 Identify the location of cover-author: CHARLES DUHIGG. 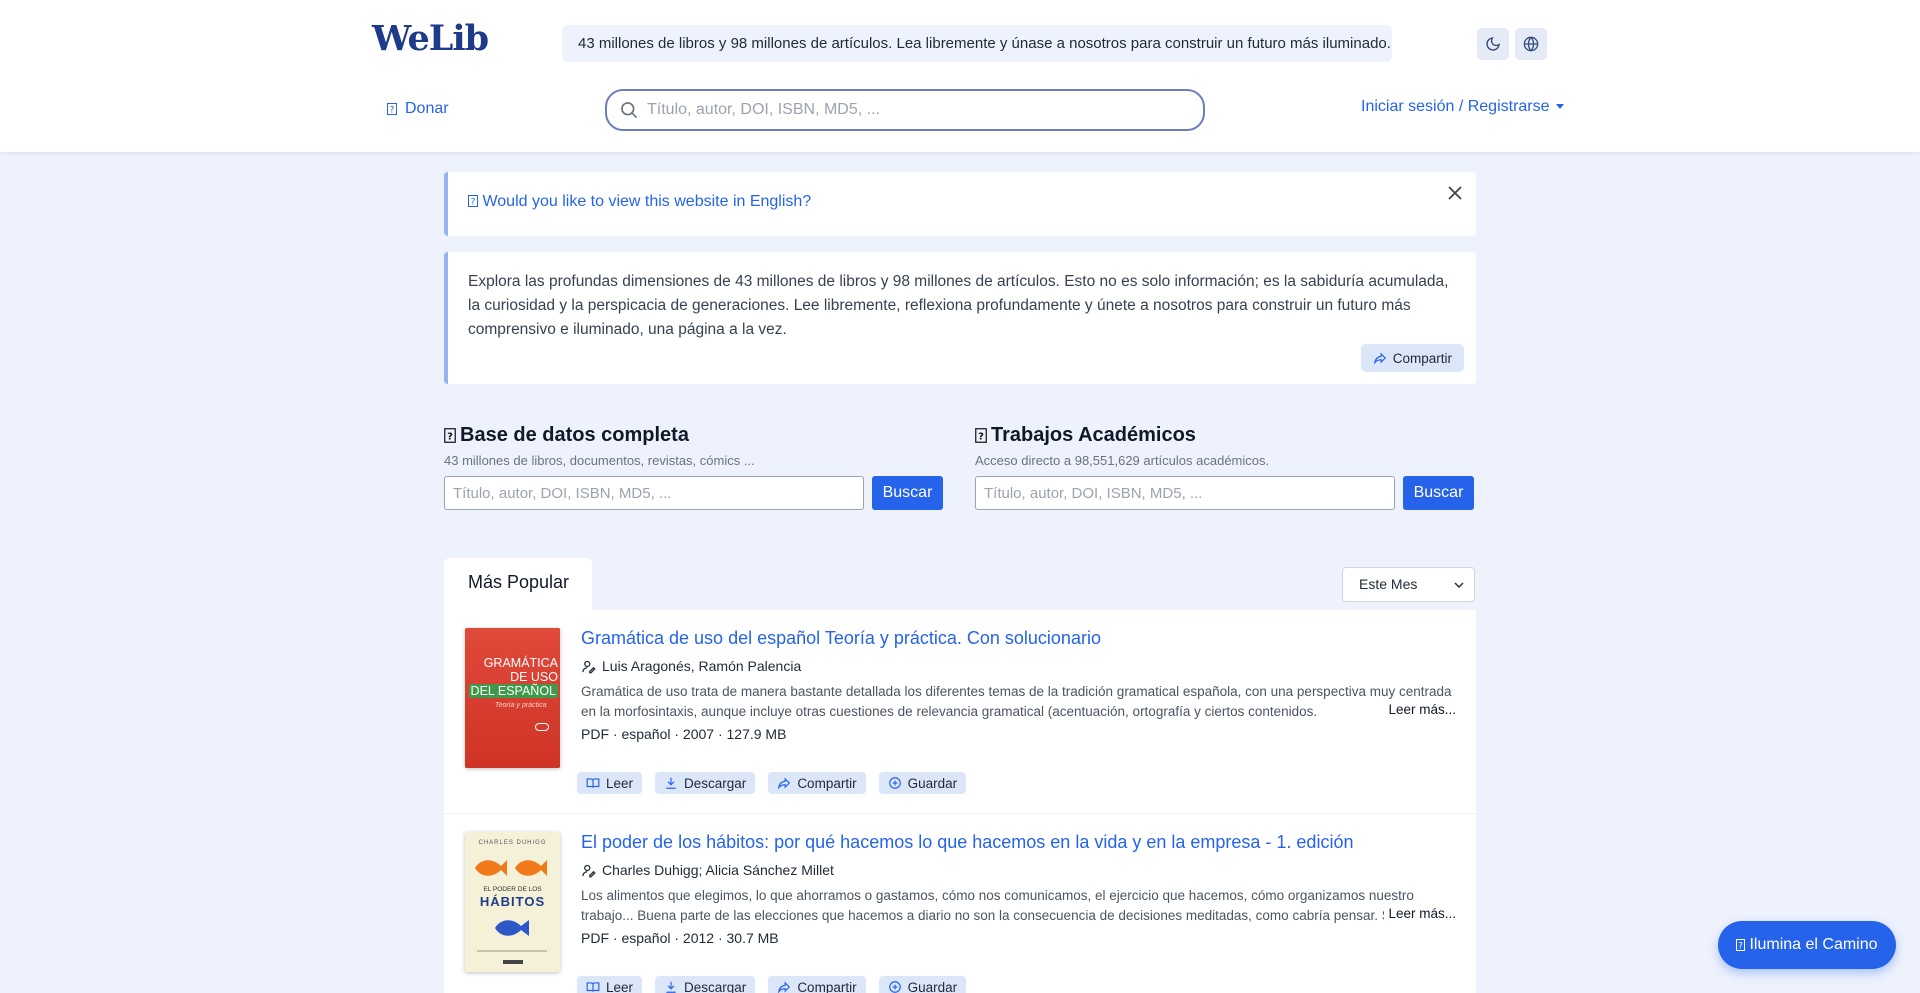
(512, 843).